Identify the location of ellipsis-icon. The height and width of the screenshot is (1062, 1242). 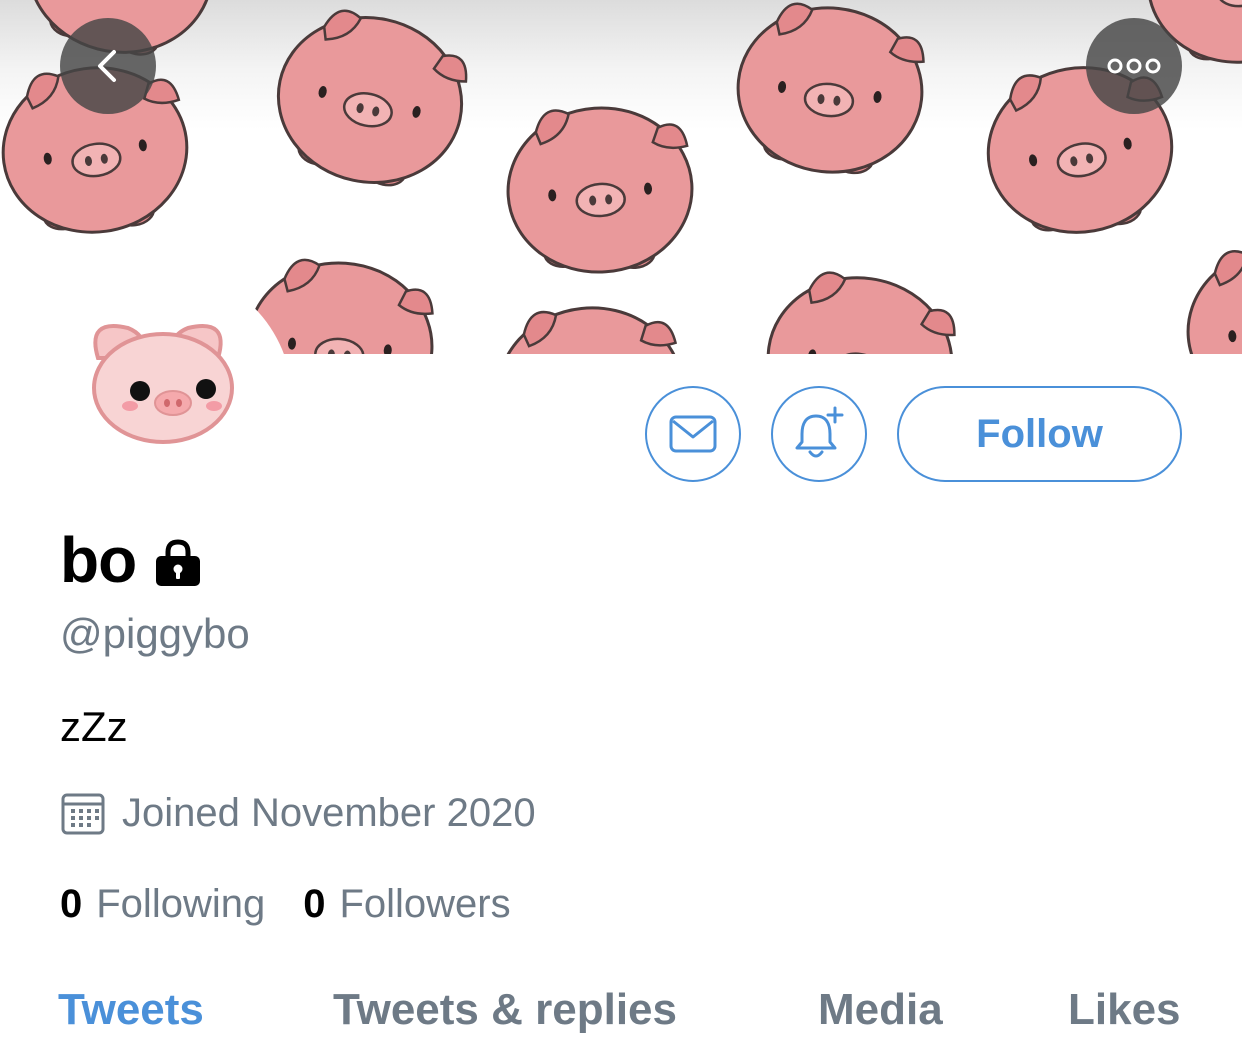
(1134, 66).